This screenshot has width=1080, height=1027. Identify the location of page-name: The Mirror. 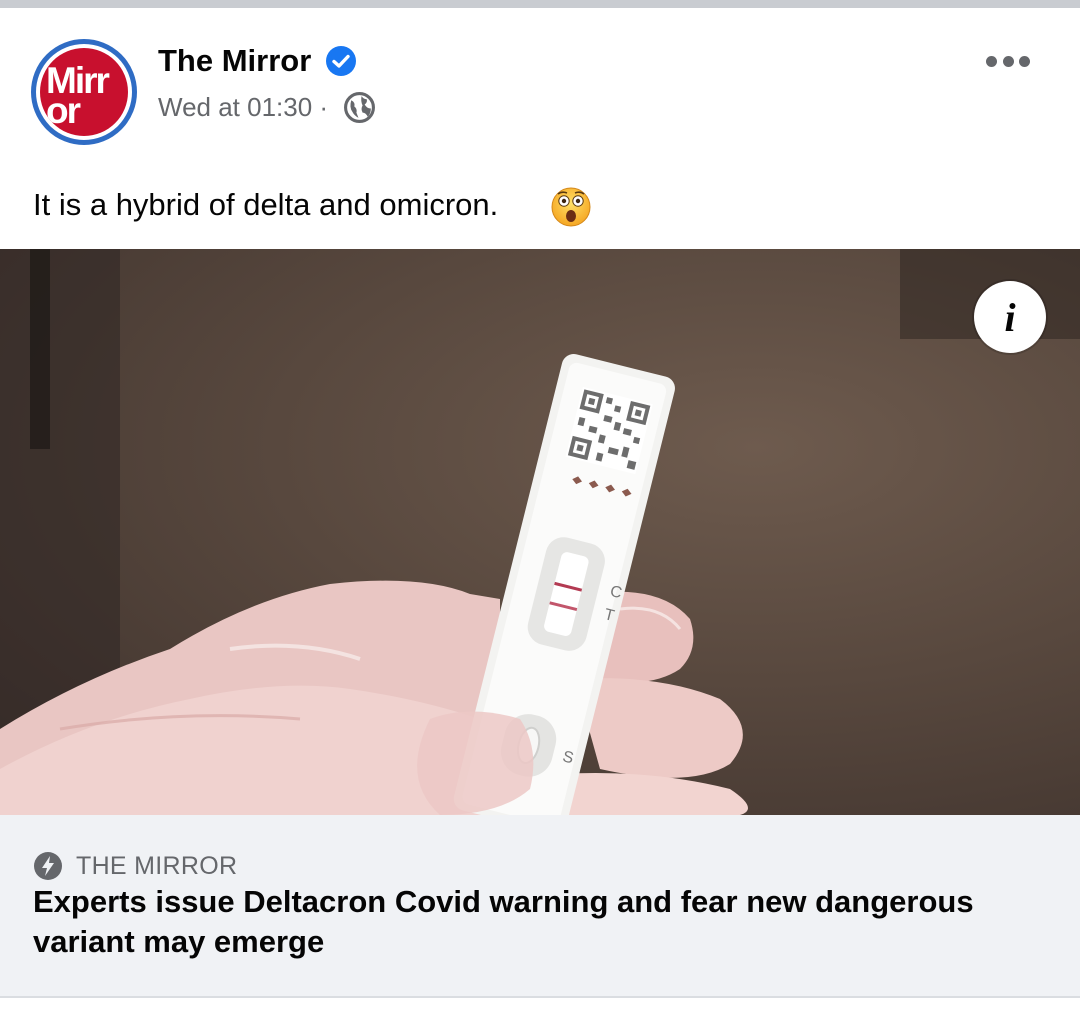
(234, 61).